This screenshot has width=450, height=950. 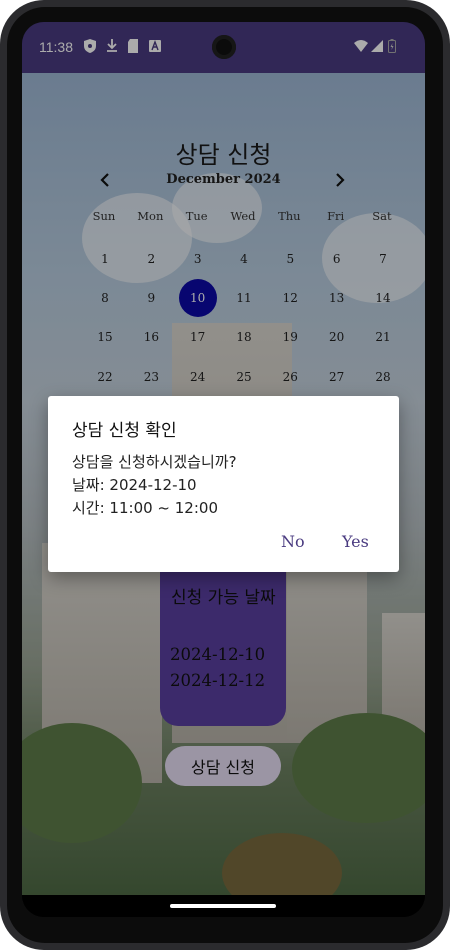 What do you see at coordinates (293, 541) in the screenshot?
I see `dialog-no-button: No` at bounding box center [293, 541].